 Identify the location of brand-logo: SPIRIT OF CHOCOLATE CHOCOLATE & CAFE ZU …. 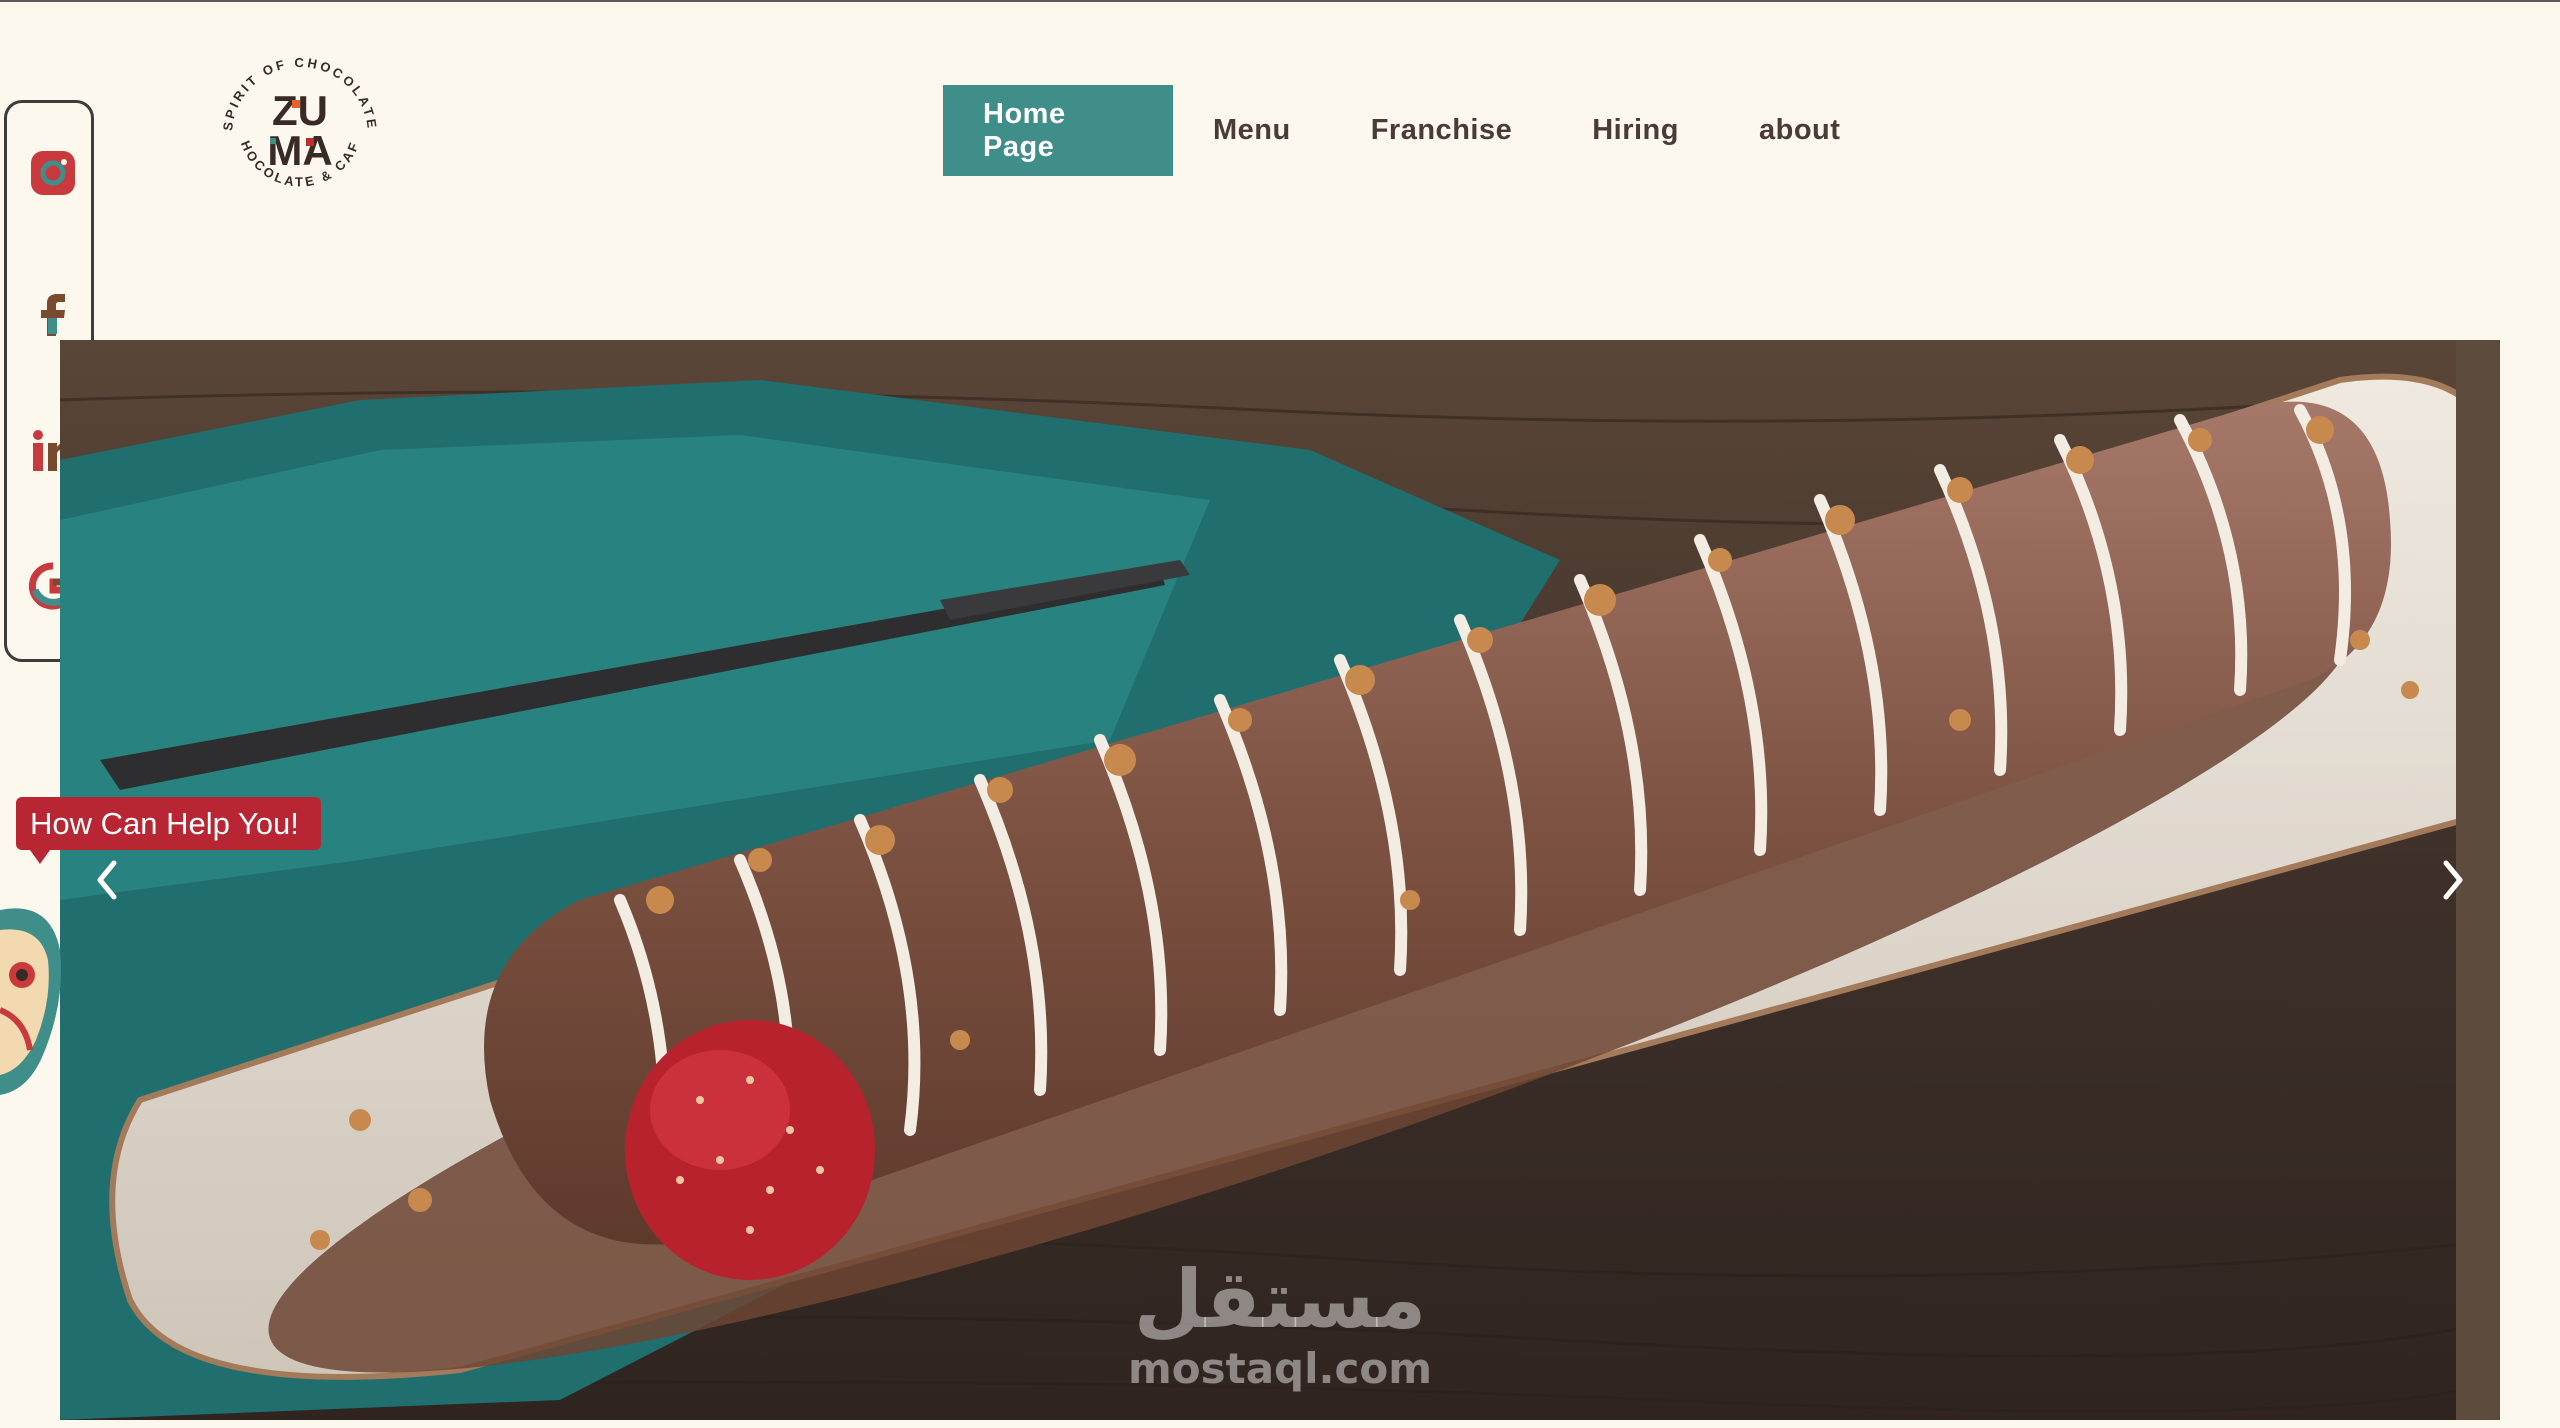
(297, 124).